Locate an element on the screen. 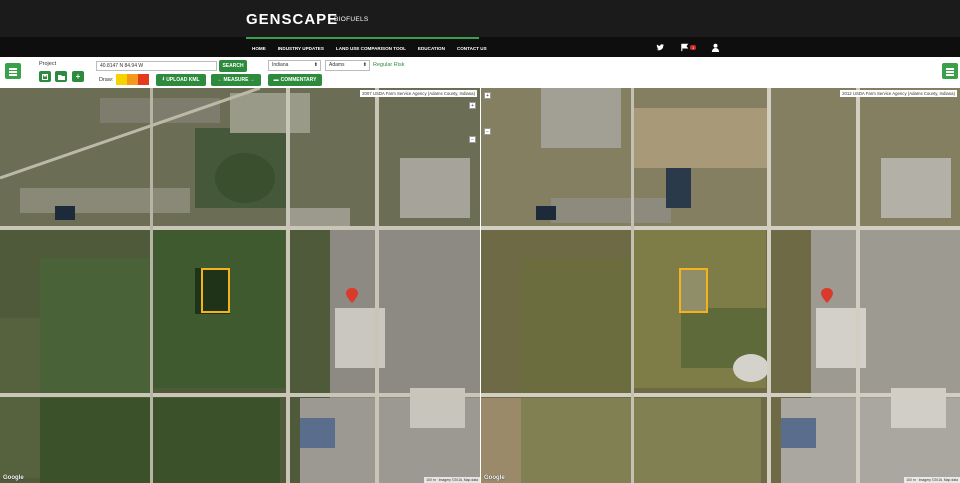  open-project-button is located at coordinates (61, 76).